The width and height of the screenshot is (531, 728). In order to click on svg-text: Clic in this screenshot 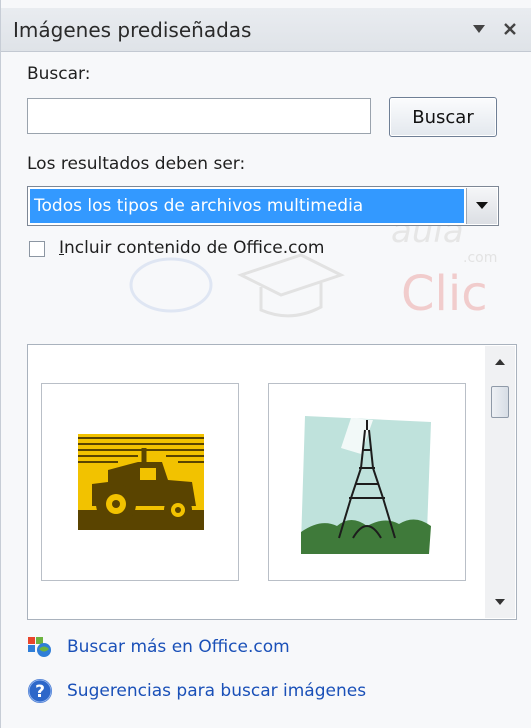, I will do `click(444, 293)`.